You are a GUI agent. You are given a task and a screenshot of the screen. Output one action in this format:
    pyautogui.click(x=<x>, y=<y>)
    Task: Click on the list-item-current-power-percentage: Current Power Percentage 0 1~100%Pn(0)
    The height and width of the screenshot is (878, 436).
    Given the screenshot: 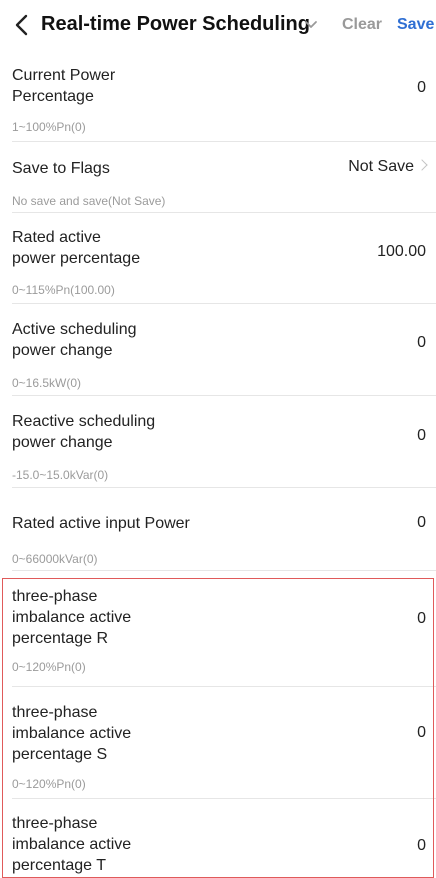 What is the action you would take?
    pyautogui.click(x=218, y=93)
    